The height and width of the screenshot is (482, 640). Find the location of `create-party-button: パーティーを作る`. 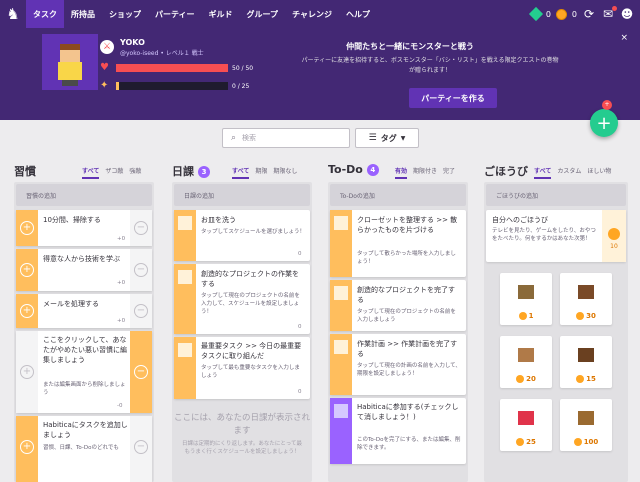

create-party-button: パーティーを作る is located at coordinates (453, 98).